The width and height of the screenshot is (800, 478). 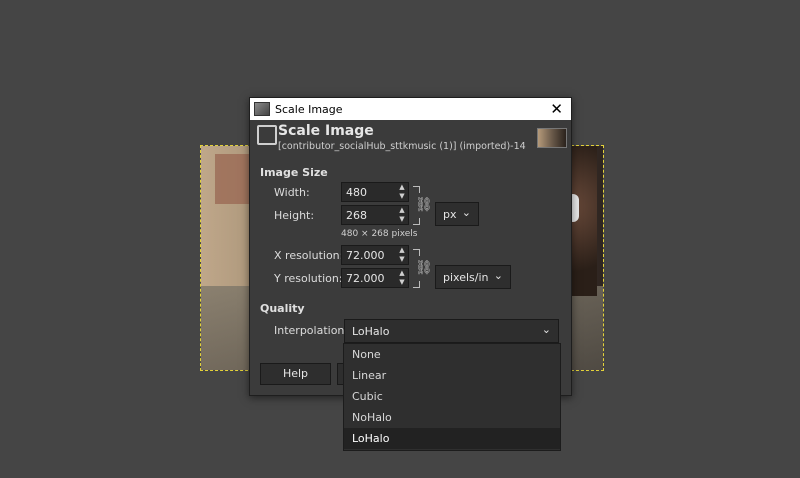 I want to click on resolution-unit-value: pixels/in, so click(x=466, y=277).